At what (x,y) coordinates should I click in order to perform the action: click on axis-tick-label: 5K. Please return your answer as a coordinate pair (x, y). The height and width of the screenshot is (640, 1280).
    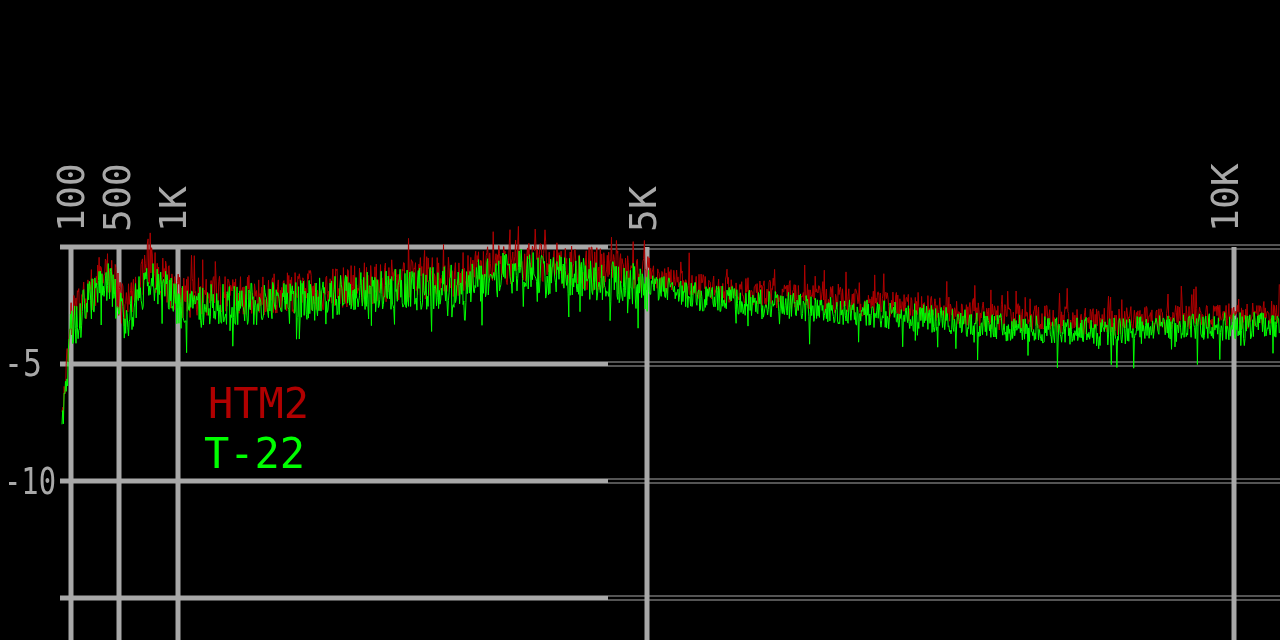
    Looking at the image, I should click on (643, 209).